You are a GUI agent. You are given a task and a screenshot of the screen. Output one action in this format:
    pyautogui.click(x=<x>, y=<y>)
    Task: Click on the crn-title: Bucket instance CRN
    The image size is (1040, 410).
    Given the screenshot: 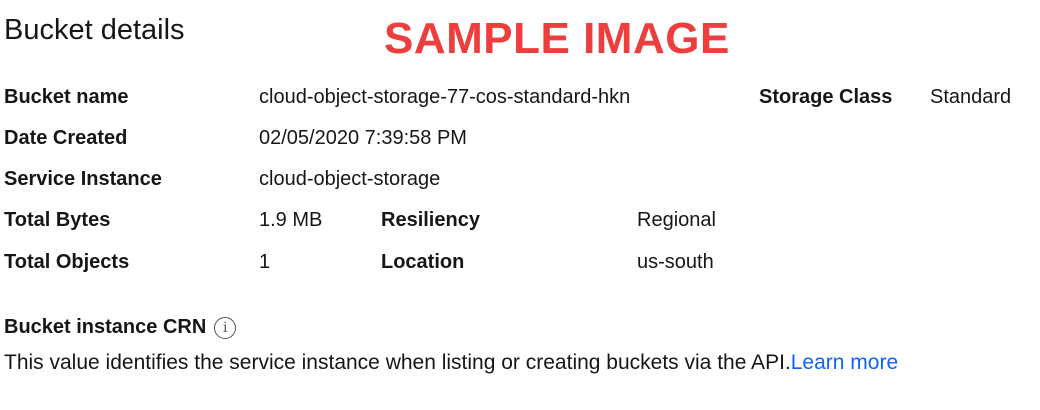 What is the action you would take?
    pyautogui.click(x=105, y=327)
    